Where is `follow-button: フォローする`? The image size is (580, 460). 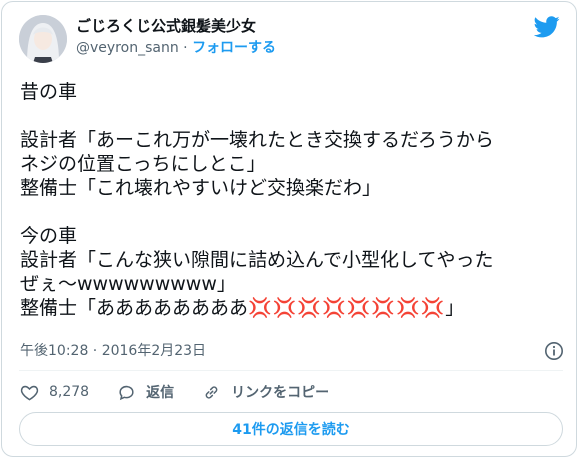
follow-button: フォローする is located at coordinates (234, 48).